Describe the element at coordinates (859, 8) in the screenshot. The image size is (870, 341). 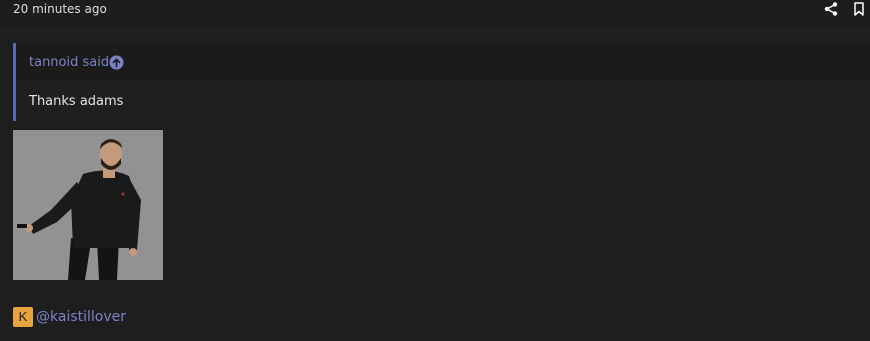
I see `bookmark-icon` at that location.